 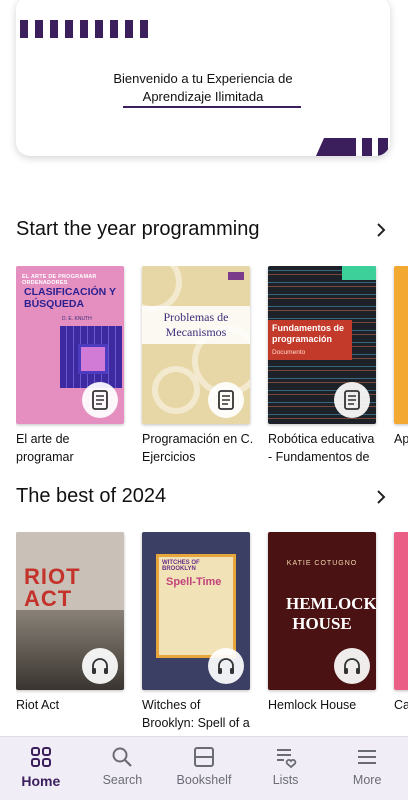 What do you see at coordinates (203, 96) in the screenshot?
I see `banner-line-2: Aprendizaje Ilimitada` at bounding box center [203, 96].